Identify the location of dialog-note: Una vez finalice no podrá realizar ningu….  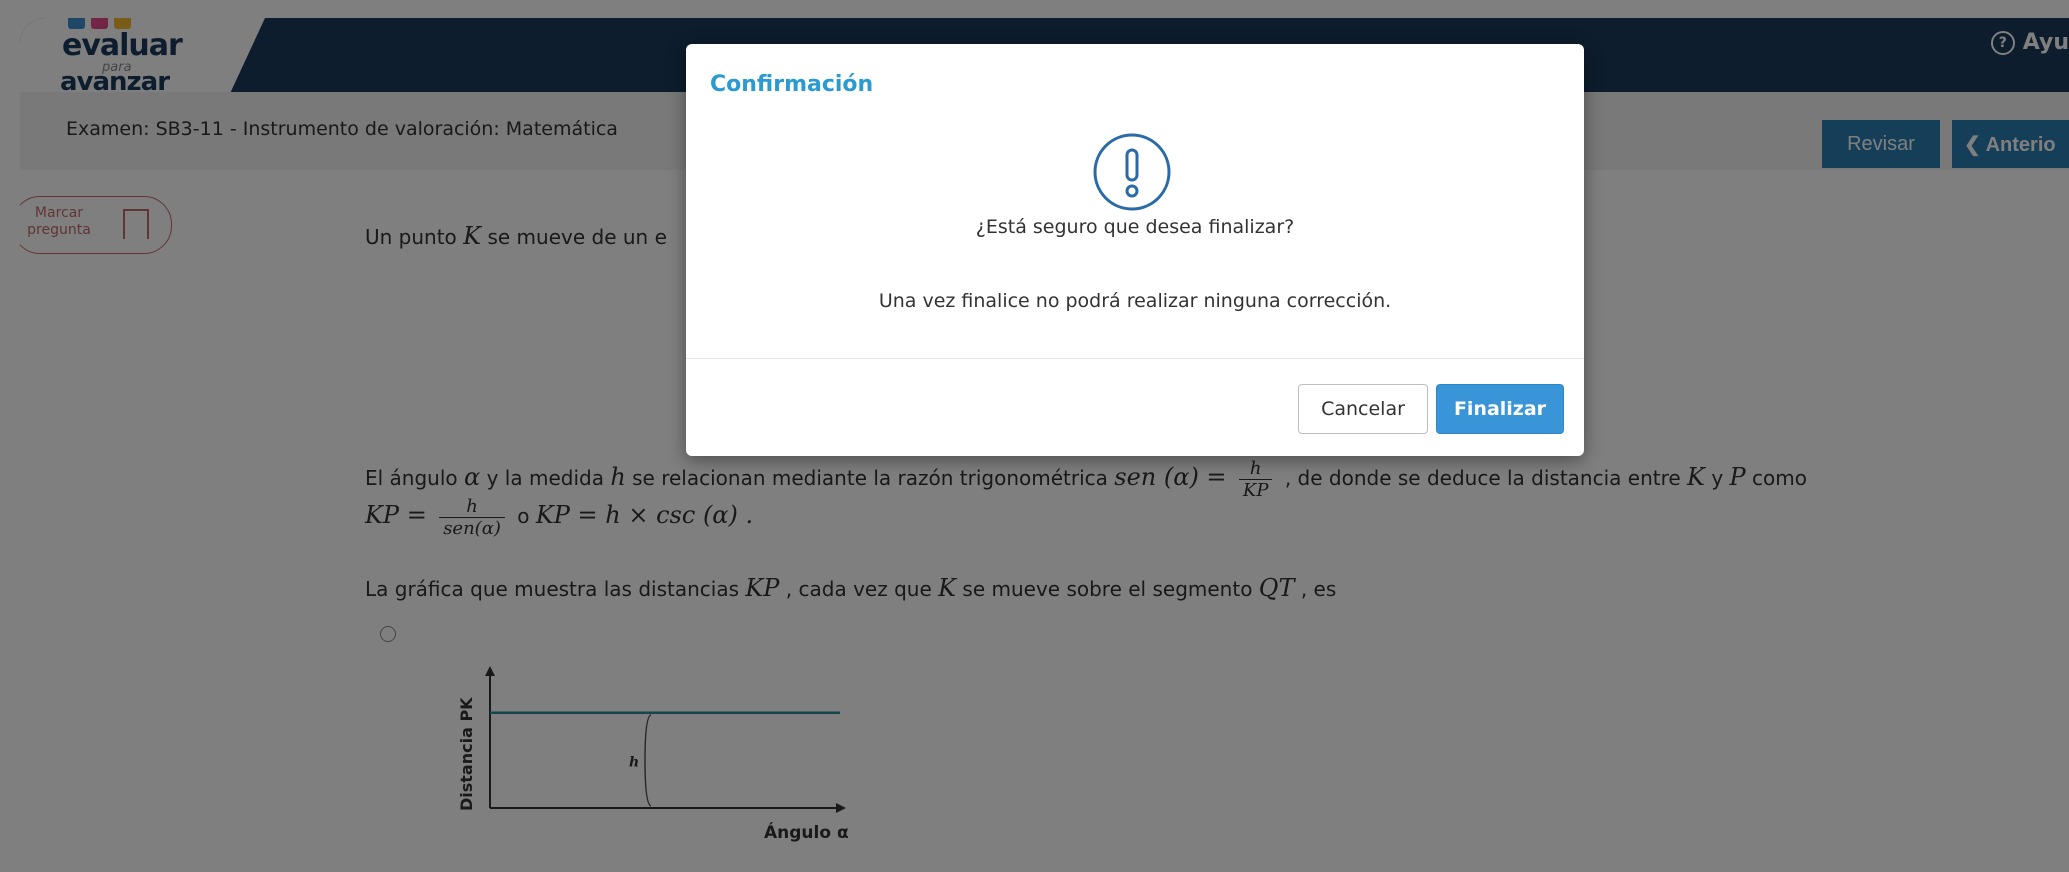
(1135, 301).